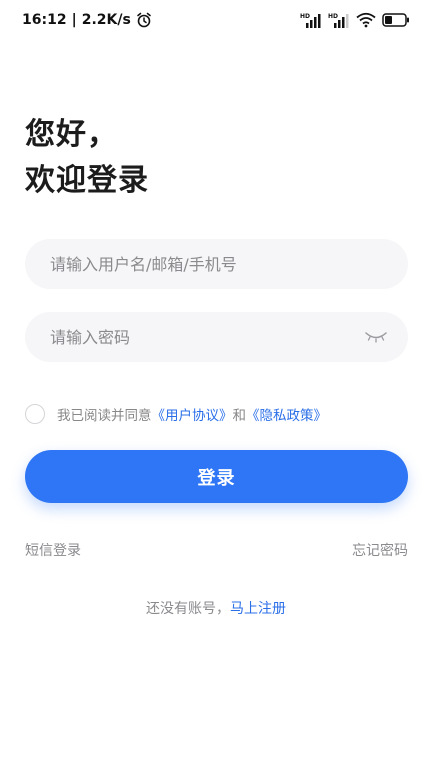 Image resolution: width=432 pixels, height=768 pixels. I want to click on password-field-wrapper, so click(216, 337).